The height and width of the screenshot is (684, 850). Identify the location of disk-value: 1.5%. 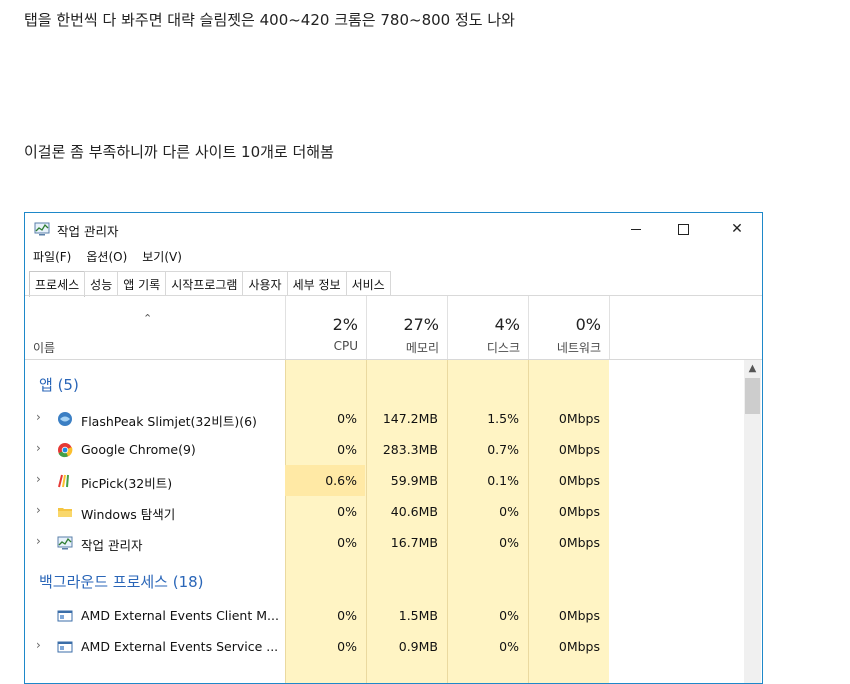
(503, 418).